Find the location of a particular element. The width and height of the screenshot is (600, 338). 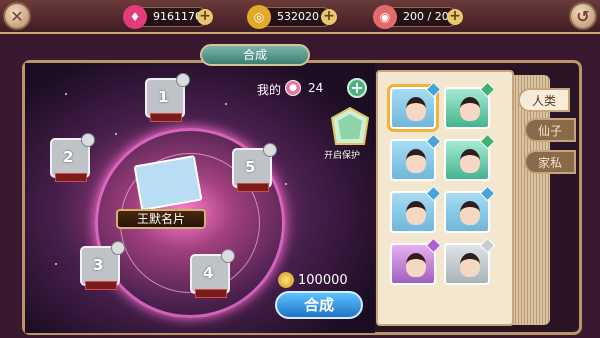

donut-icon: ◉ is located at coordinates (385, 17).